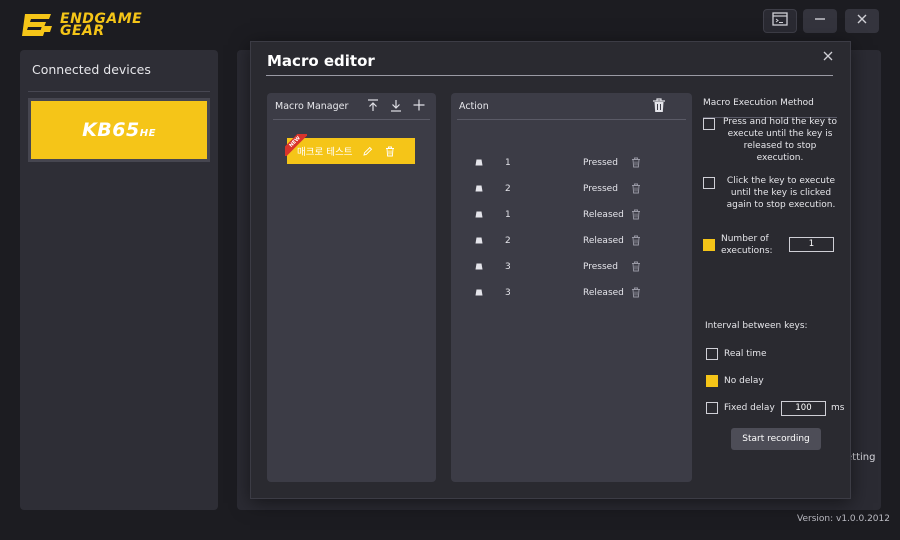 The image size is (900, 540). What do you see at coordinates (321, 61) in the screenshot?
I see `dialog-title: Macro editor` at bounding box center [321, 61].